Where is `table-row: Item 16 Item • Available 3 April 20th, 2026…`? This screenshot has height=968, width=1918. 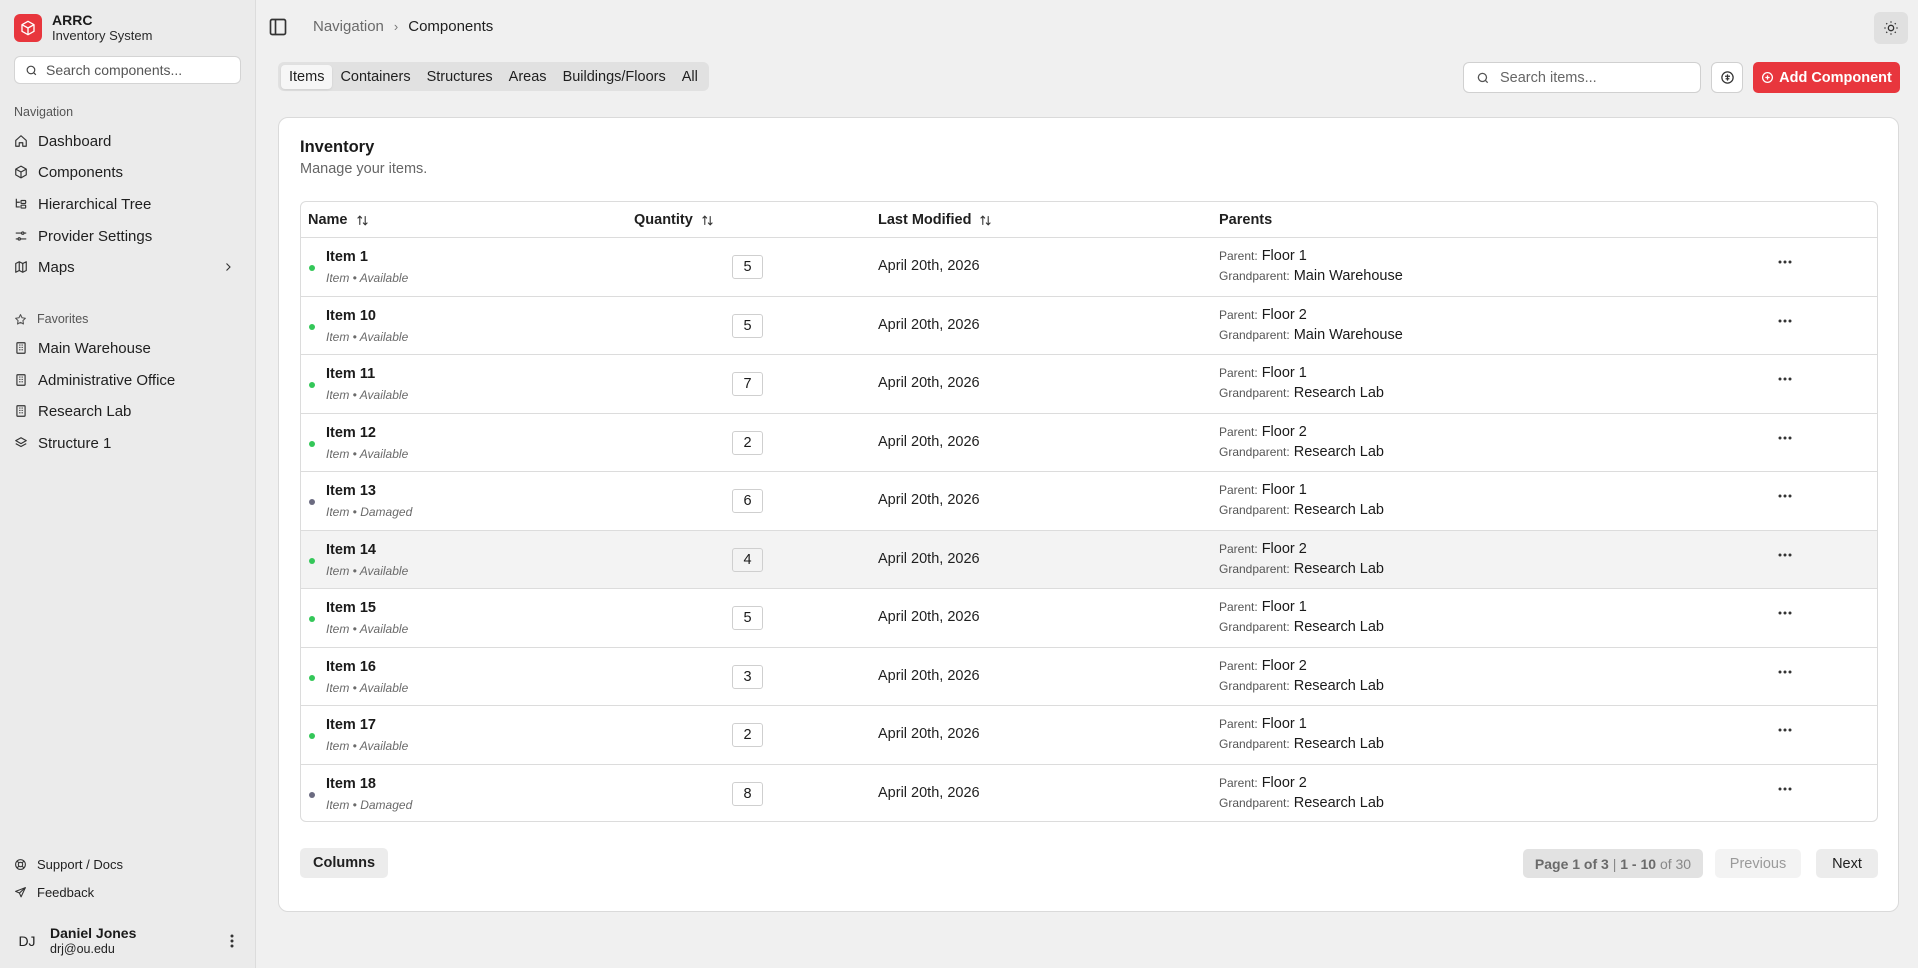
table-row: Item 16 Item • Available 3 April 20th, 2026… is located at coordinates (1089, 677).